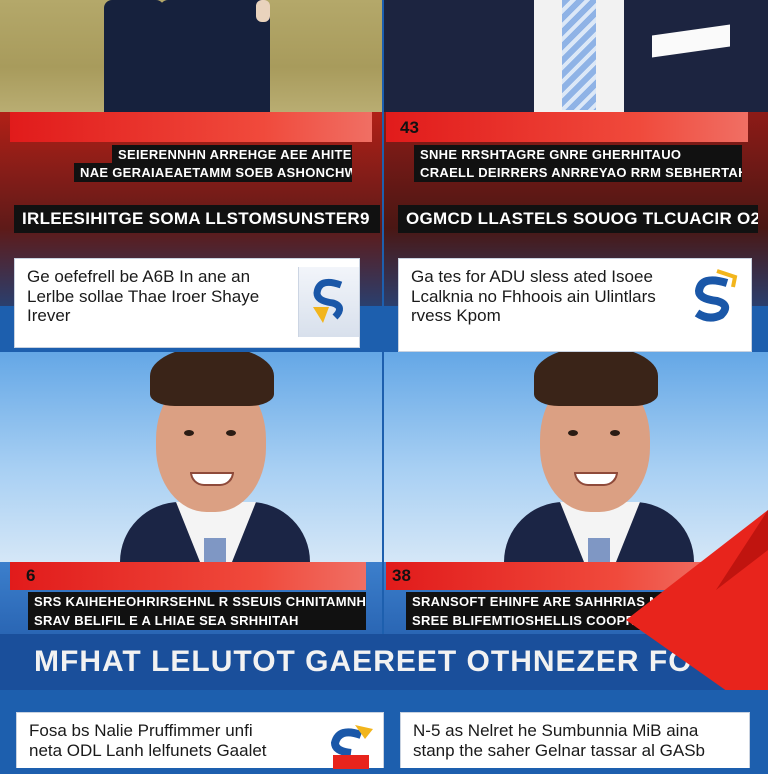  What do you see at coordinates (401, 575) in the screenshot?
I see `mid-right-tag-number: 38` at bounding box center [401, 575].